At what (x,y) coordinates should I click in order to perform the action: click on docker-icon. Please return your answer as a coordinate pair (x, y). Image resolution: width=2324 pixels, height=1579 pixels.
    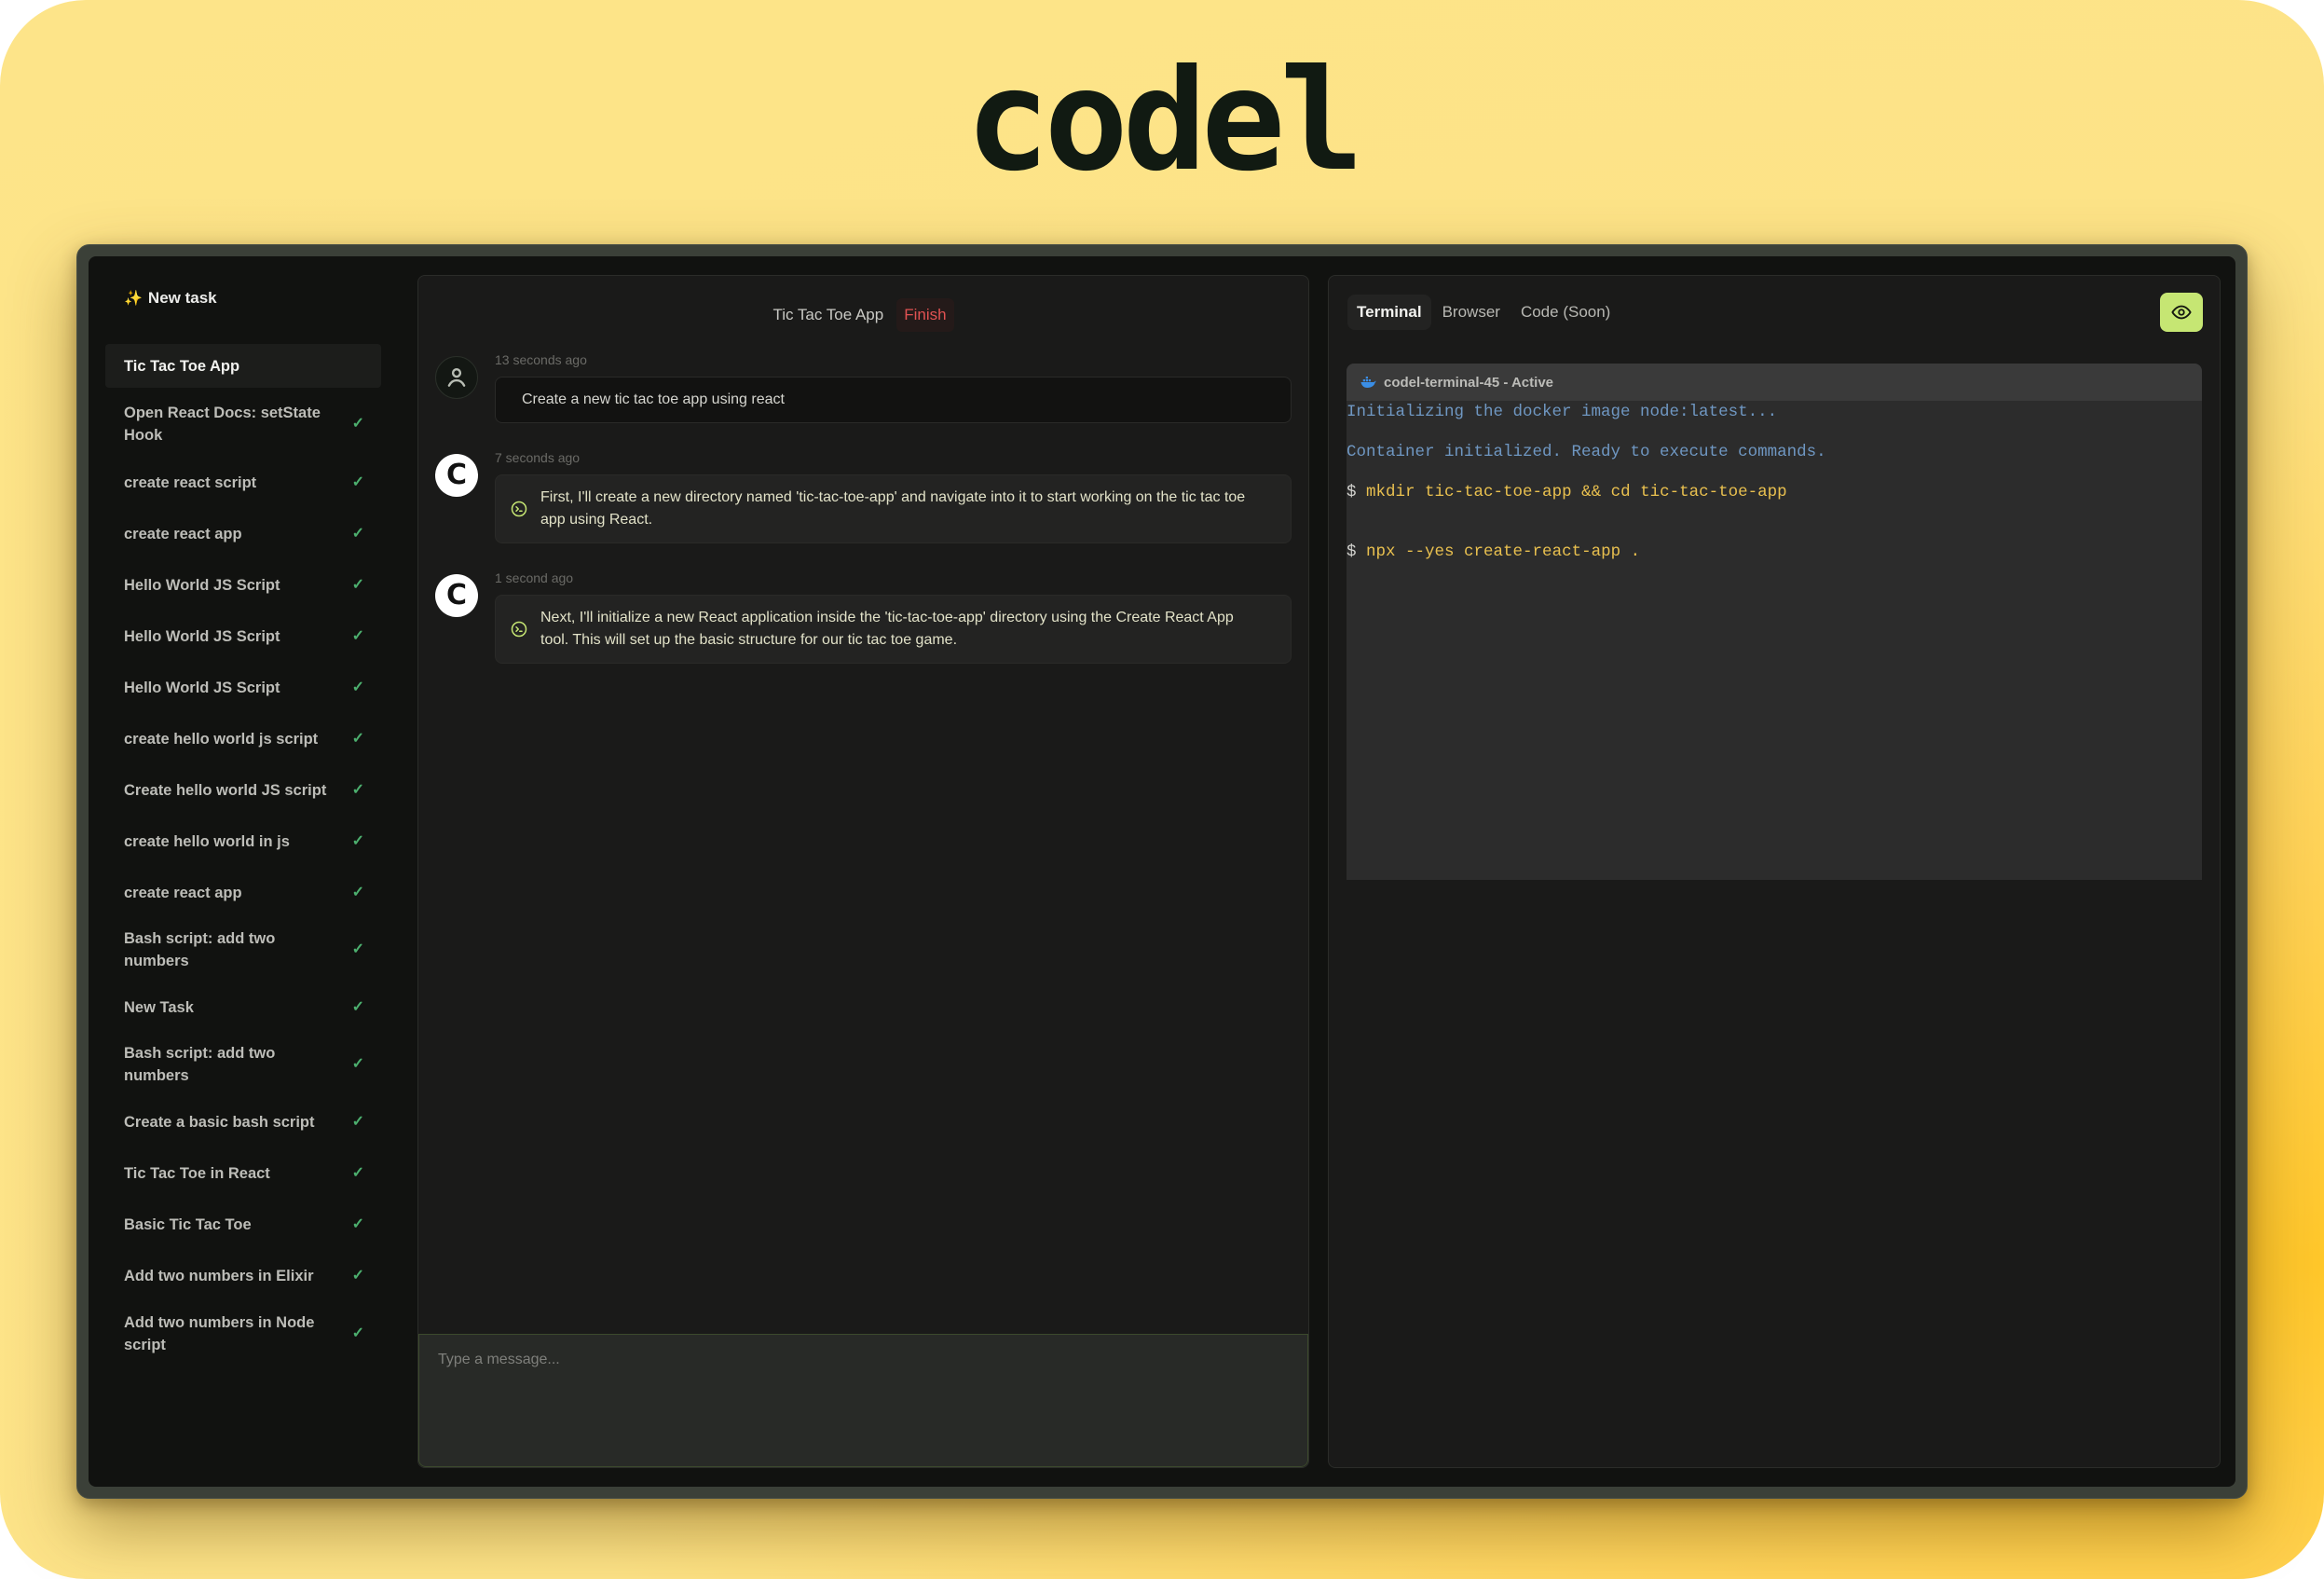
    Looking at the image, I should click on (1368, 383).